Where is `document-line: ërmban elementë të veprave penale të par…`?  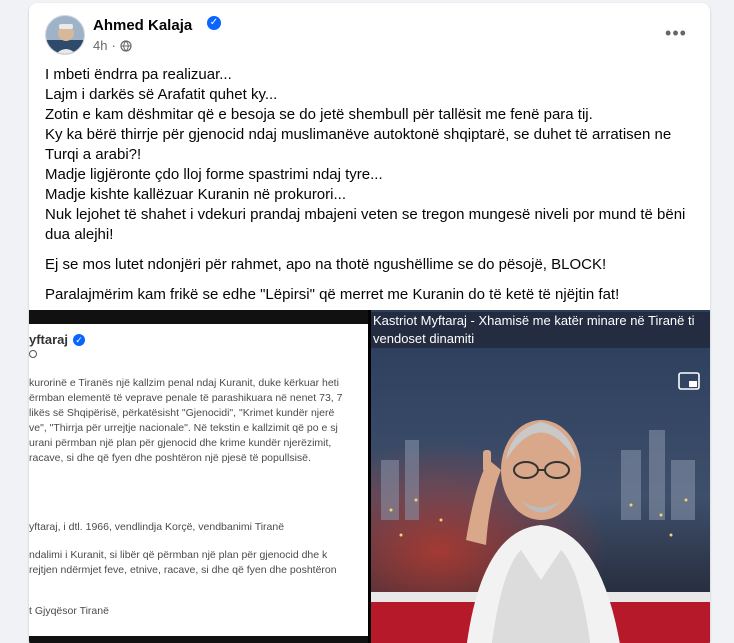
document-line: ërmban elementë të veprave penale të par… is located at coordinates (186, 398).